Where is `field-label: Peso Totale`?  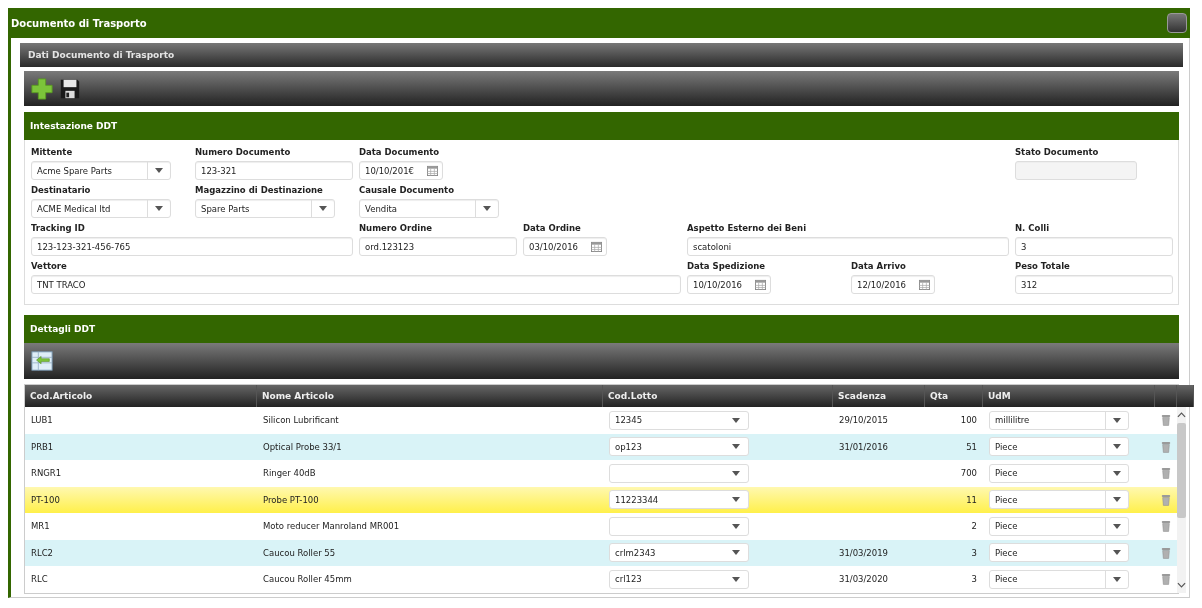 field-label: Peso Totale is located at coordinates (1043, 266).